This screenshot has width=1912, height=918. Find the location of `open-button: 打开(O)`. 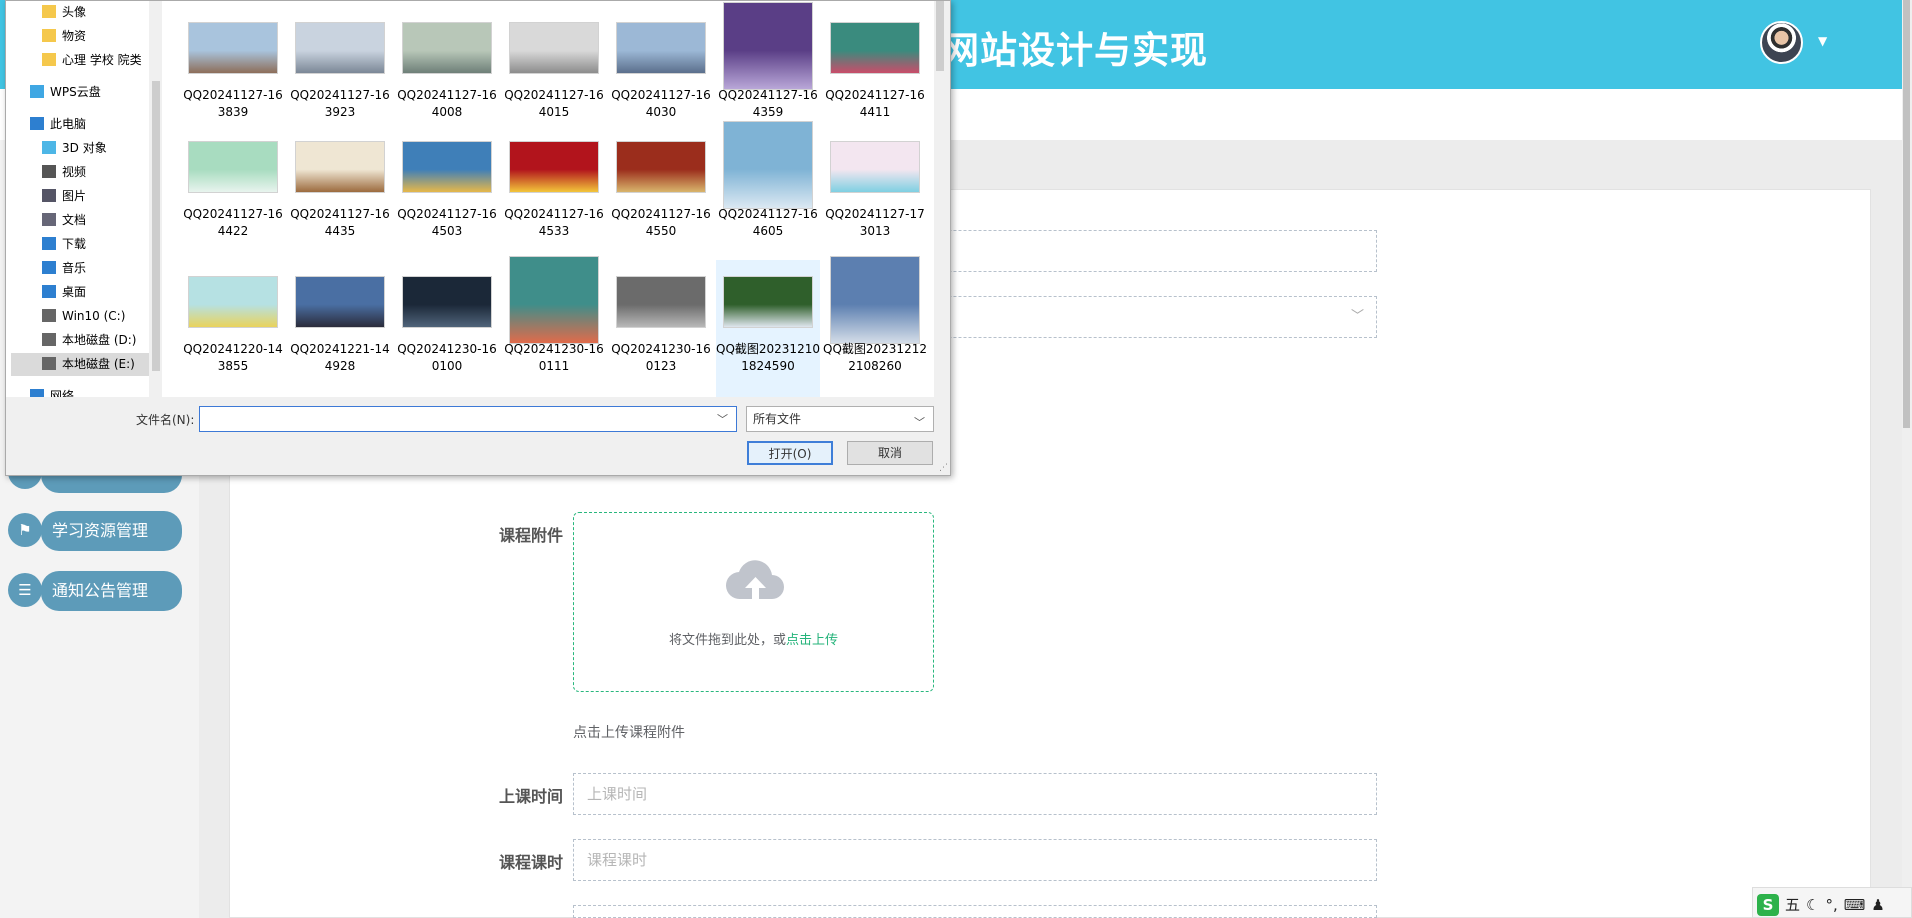

open-button: 打开(O) is located at coordinates (790, 453).